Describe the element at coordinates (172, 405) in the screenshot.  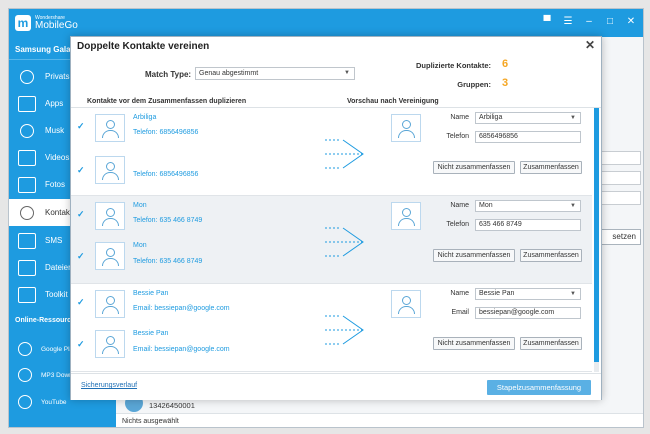
I see `contact-number: 13426450001` at that location.